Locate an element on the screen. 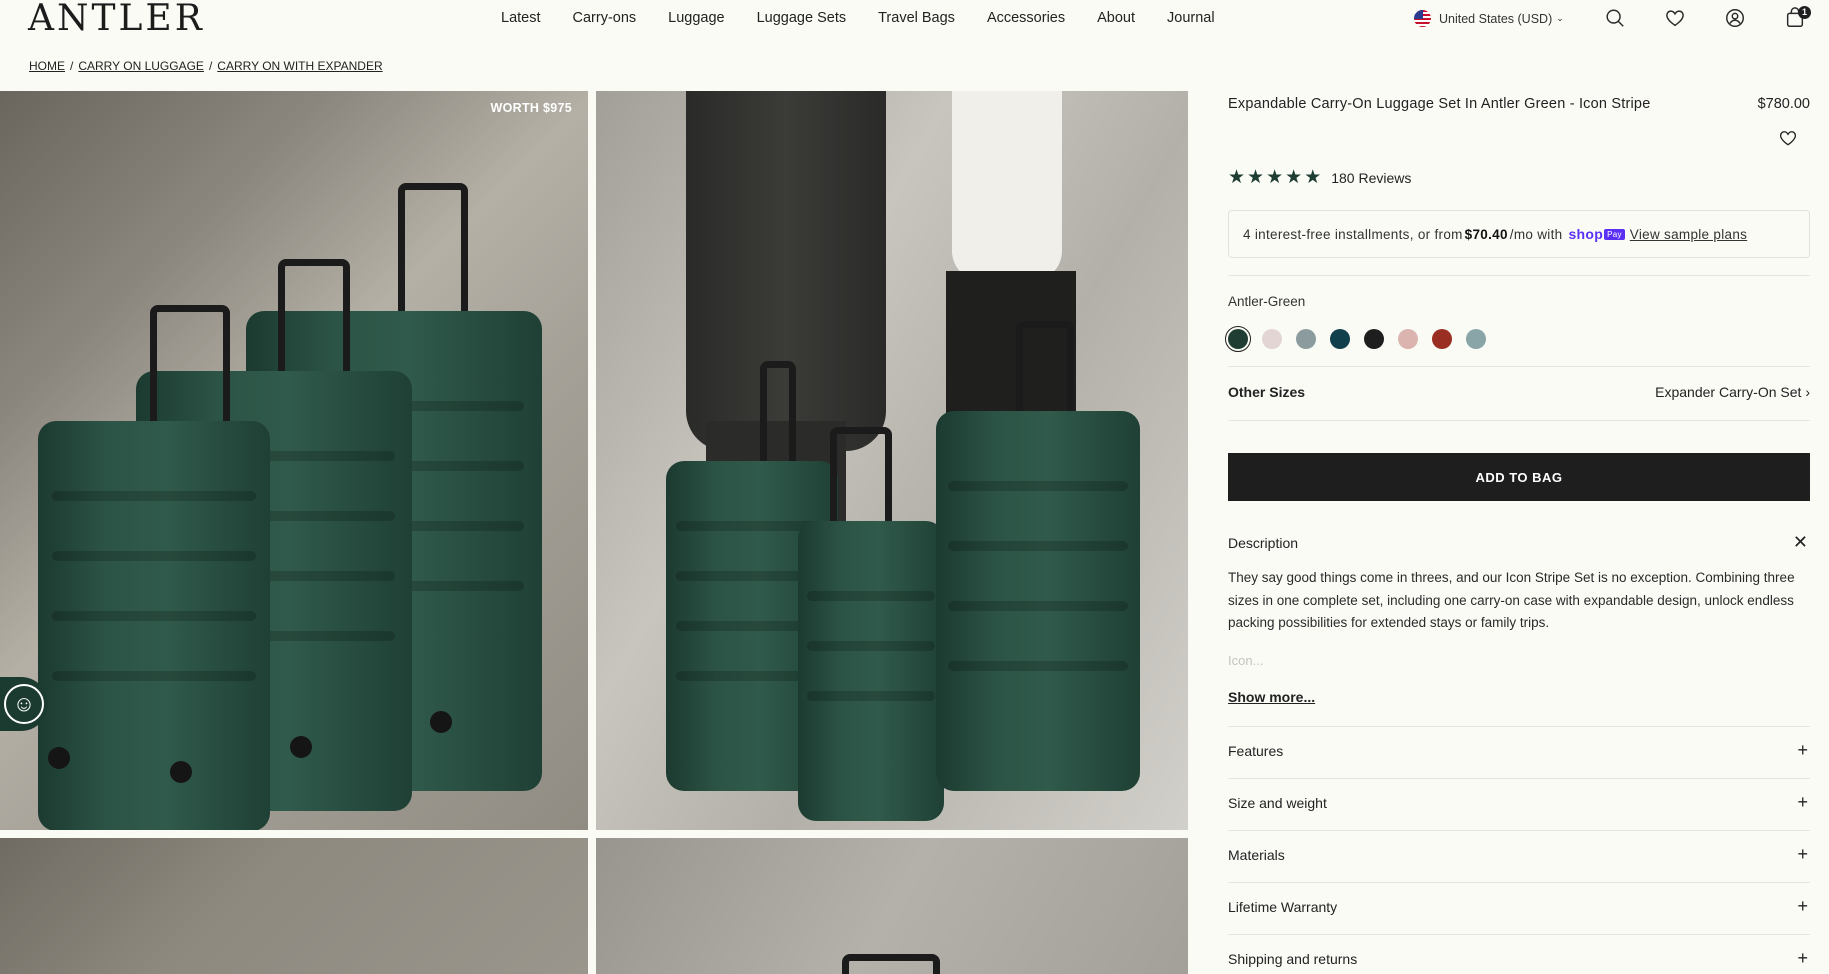 Image resolution: width=1829 pixels, height=974 pixels. nav-luggage-sets: Luggage Sets is located at coordinates (802, 18).